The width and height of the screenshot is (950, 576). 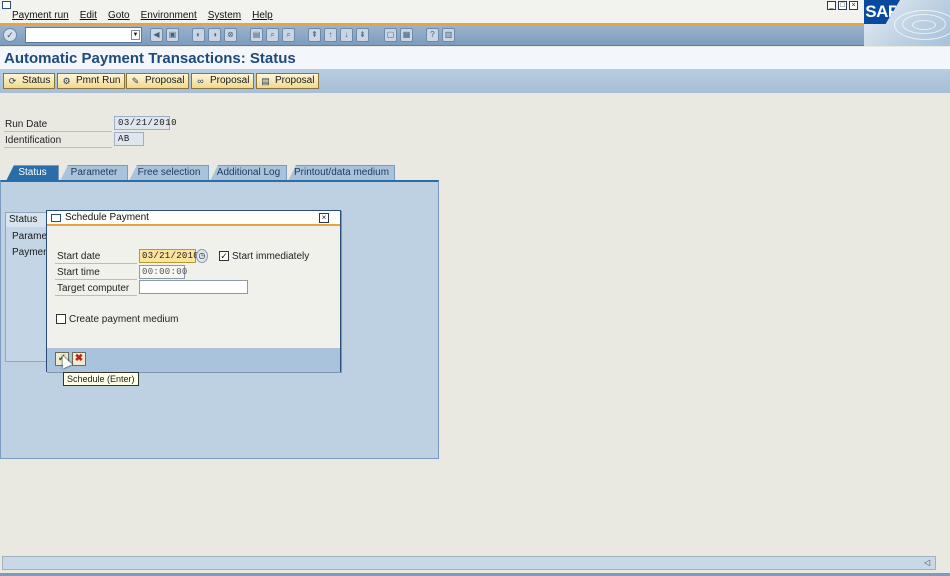 What do you see at coordinates (30, 252) in the screenshot?
I see `status-group-item-payment: Paymen` at bounding box center [30, 252].